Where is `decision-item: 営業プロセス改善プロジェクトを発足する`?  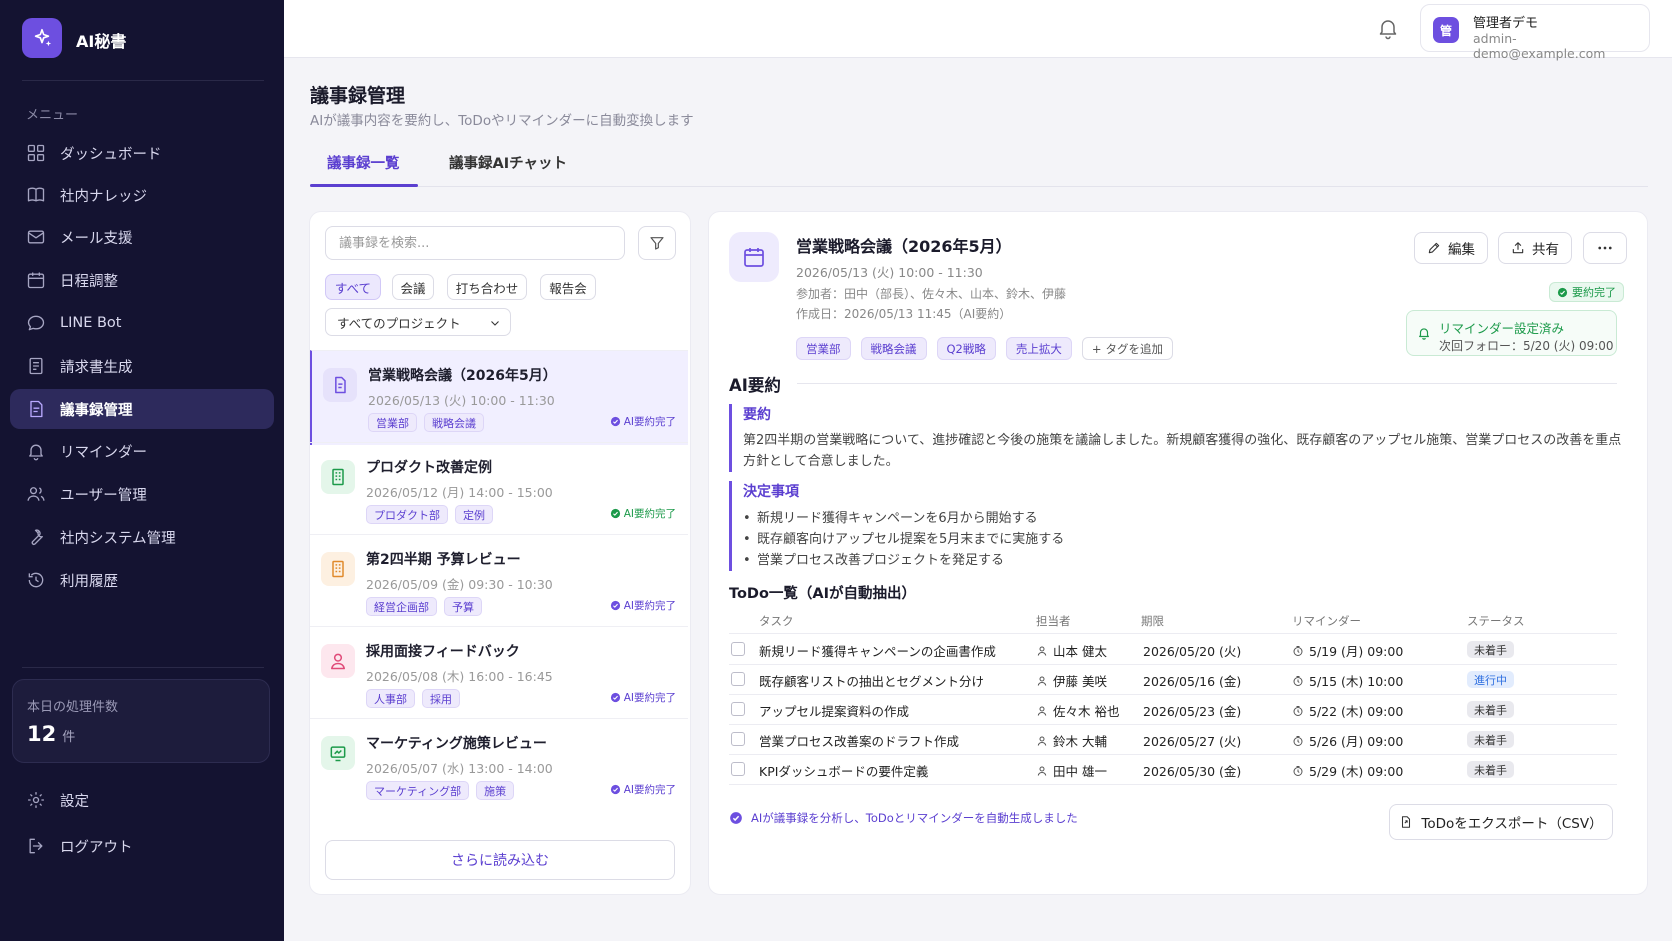
decision-item: 営業プロセス改善プロジェクトを発足する is located at coordinates (903, 560).